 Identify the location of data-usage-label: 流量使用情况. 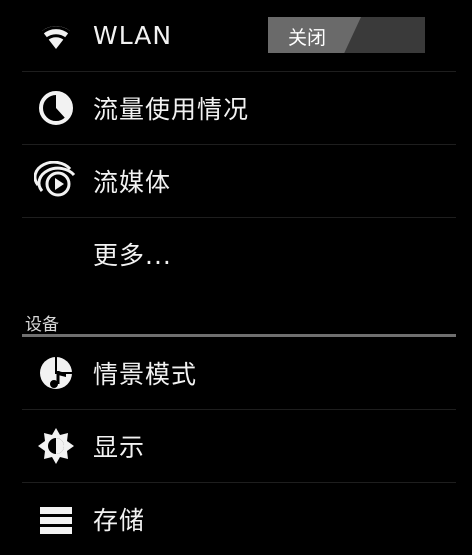
(171, 109).